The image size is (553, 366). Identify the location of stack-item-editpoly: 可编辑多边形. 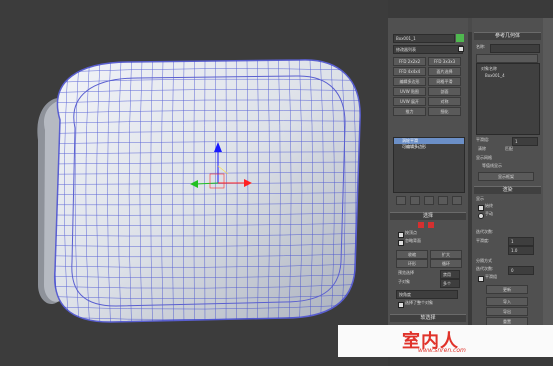
(429, 147).